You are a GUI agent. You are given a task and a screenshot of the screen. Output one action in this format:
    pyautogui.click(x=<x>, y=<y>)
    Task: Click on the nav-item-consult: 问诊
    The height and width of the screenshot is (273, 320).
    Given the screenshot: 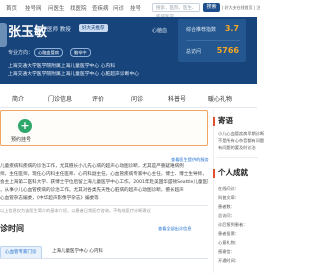 What is the action you would take?
    pyautogui.click(x=118, y=8)
    